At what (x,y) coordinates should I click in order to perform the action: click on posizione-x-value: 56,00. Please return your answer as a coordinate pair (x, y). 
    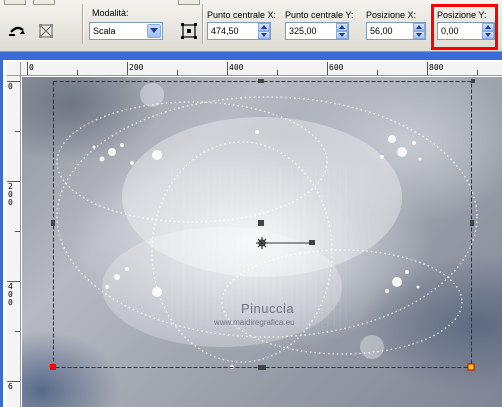
    Looking at the image, I should click on (381, 31).